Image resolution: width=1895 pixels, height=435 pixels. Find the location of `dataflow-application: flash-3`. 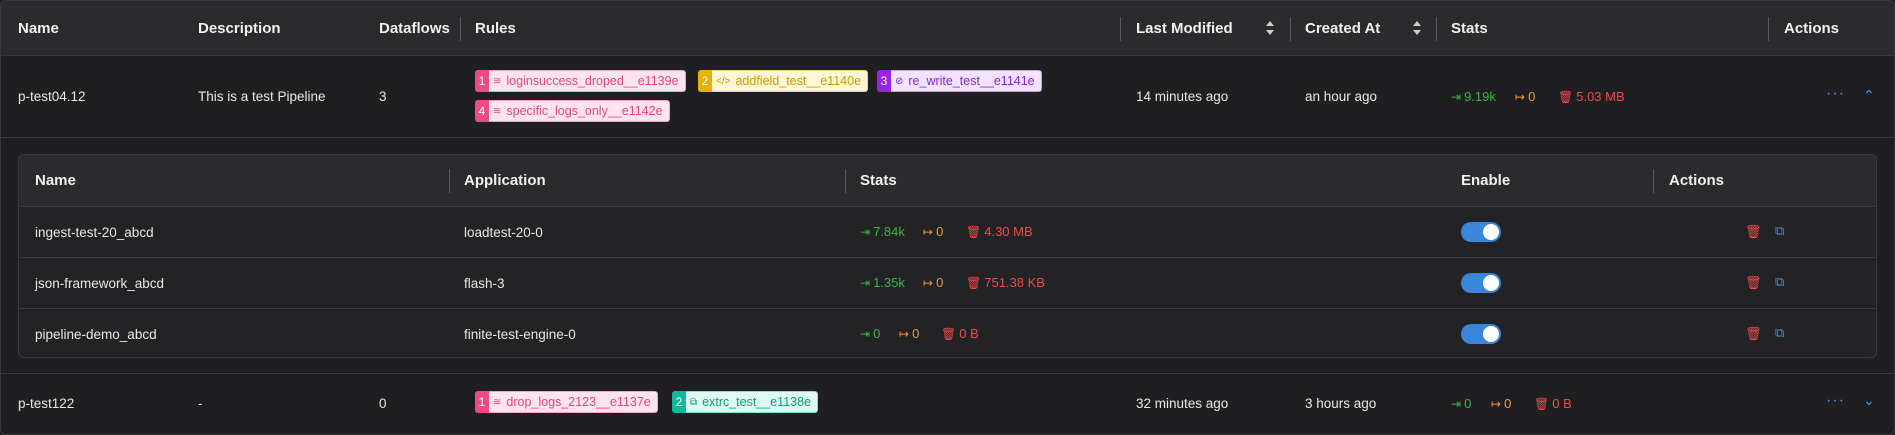

dataflow-application: flash-3 is located at coordinates (484, 283).